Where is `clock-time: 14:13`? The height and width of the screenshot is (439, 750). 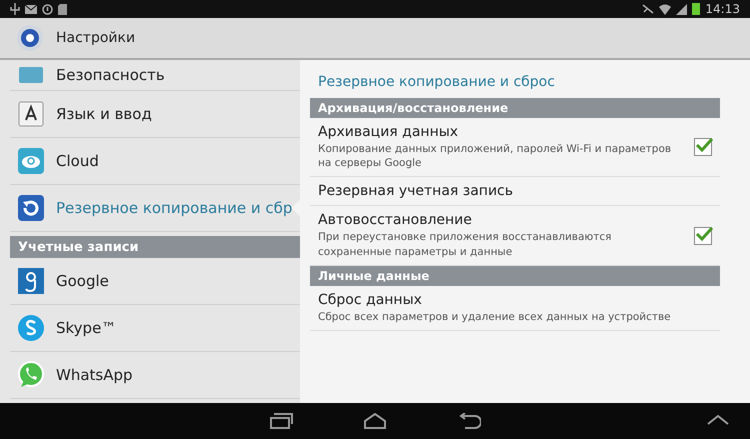 clock-time: 14:13 is located at coordinates (722, 9).